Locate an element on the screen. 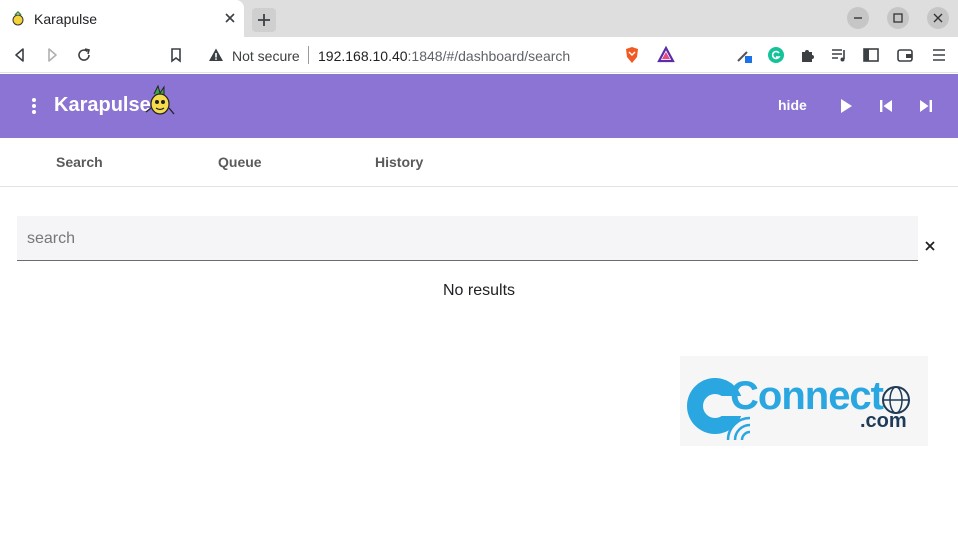  brave-rewards-icon is located at coordinates (666, 55).